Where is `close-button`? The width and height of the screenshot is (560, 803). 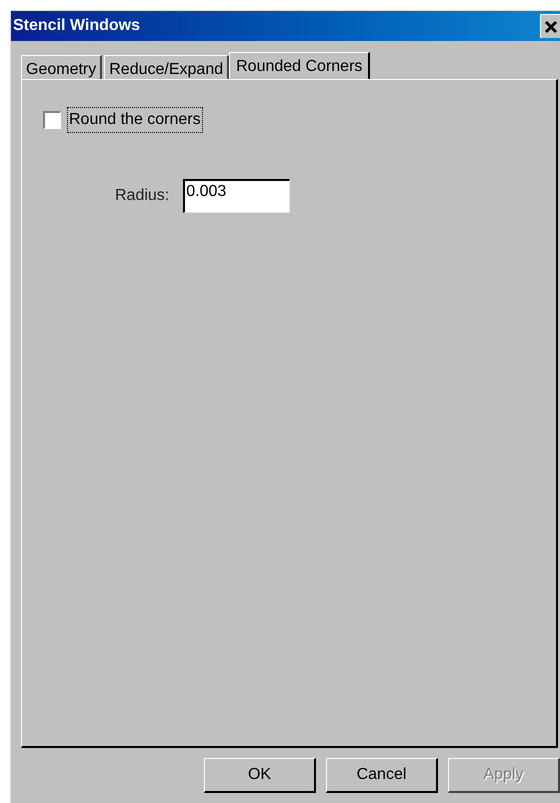
close-button is located at coordinates (550, 26).